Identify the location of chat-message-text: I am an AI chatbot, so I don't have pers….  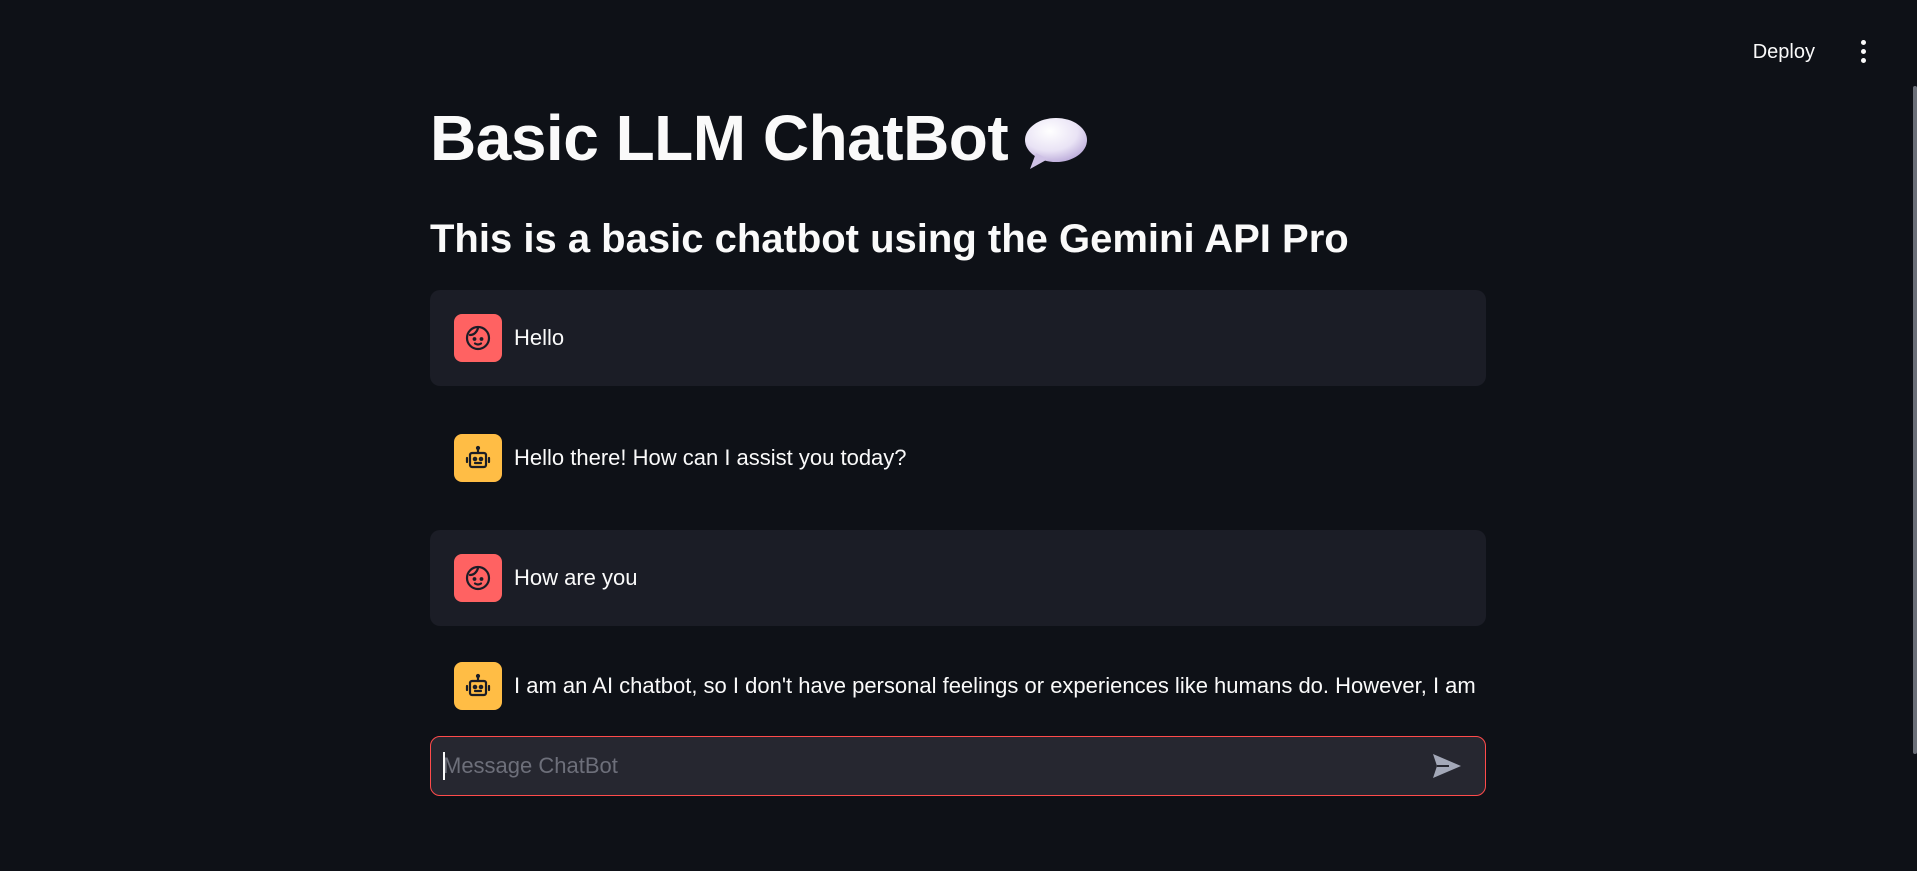
(995, 685).